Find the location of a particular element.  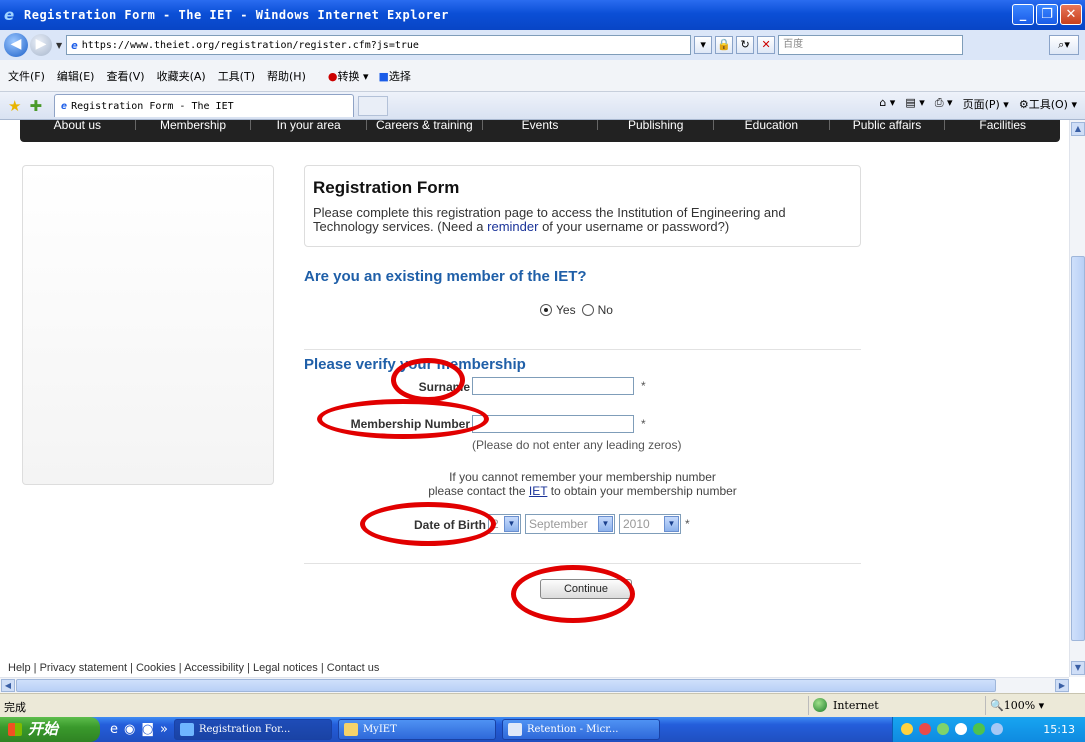

surname-field is located at coordinates (553, 386).